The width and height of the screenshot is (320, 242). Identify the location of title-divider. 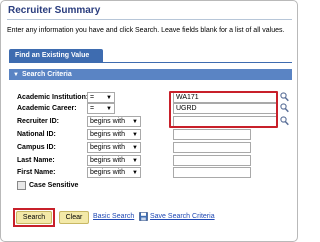
(149, 19).